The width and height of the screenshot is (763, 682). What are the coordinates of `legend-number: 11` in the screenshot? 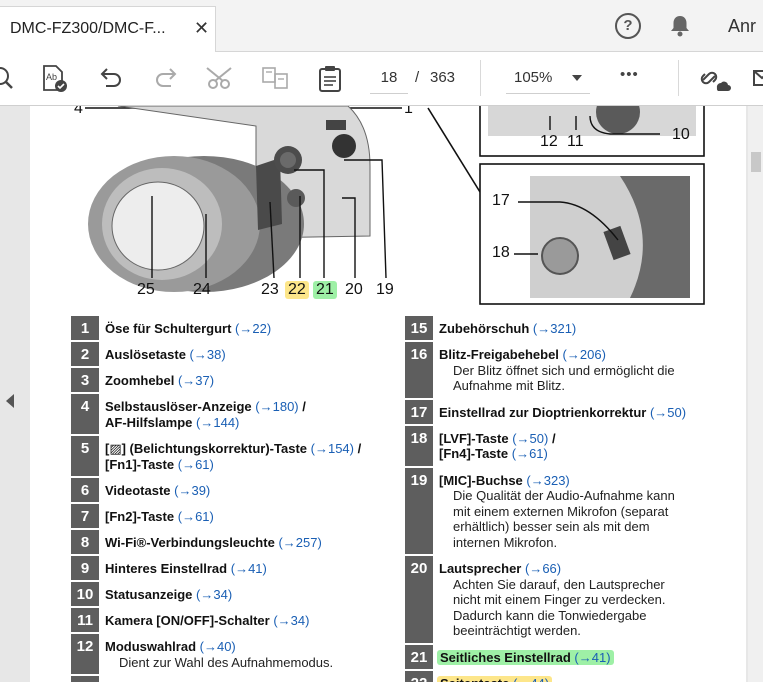 It's located at (85, 620).